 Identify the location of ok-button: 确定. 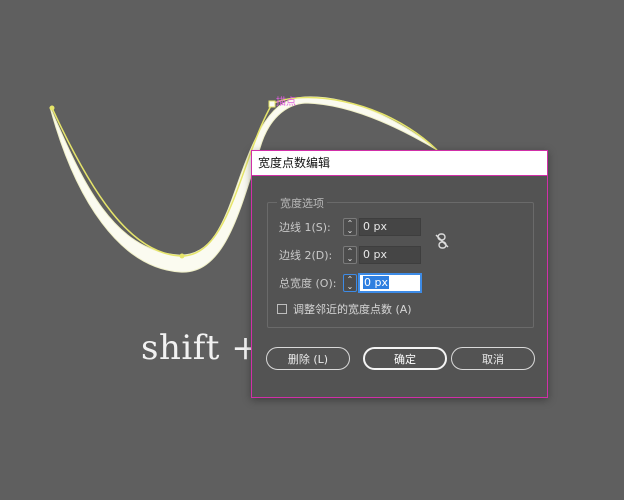
(405, 358).